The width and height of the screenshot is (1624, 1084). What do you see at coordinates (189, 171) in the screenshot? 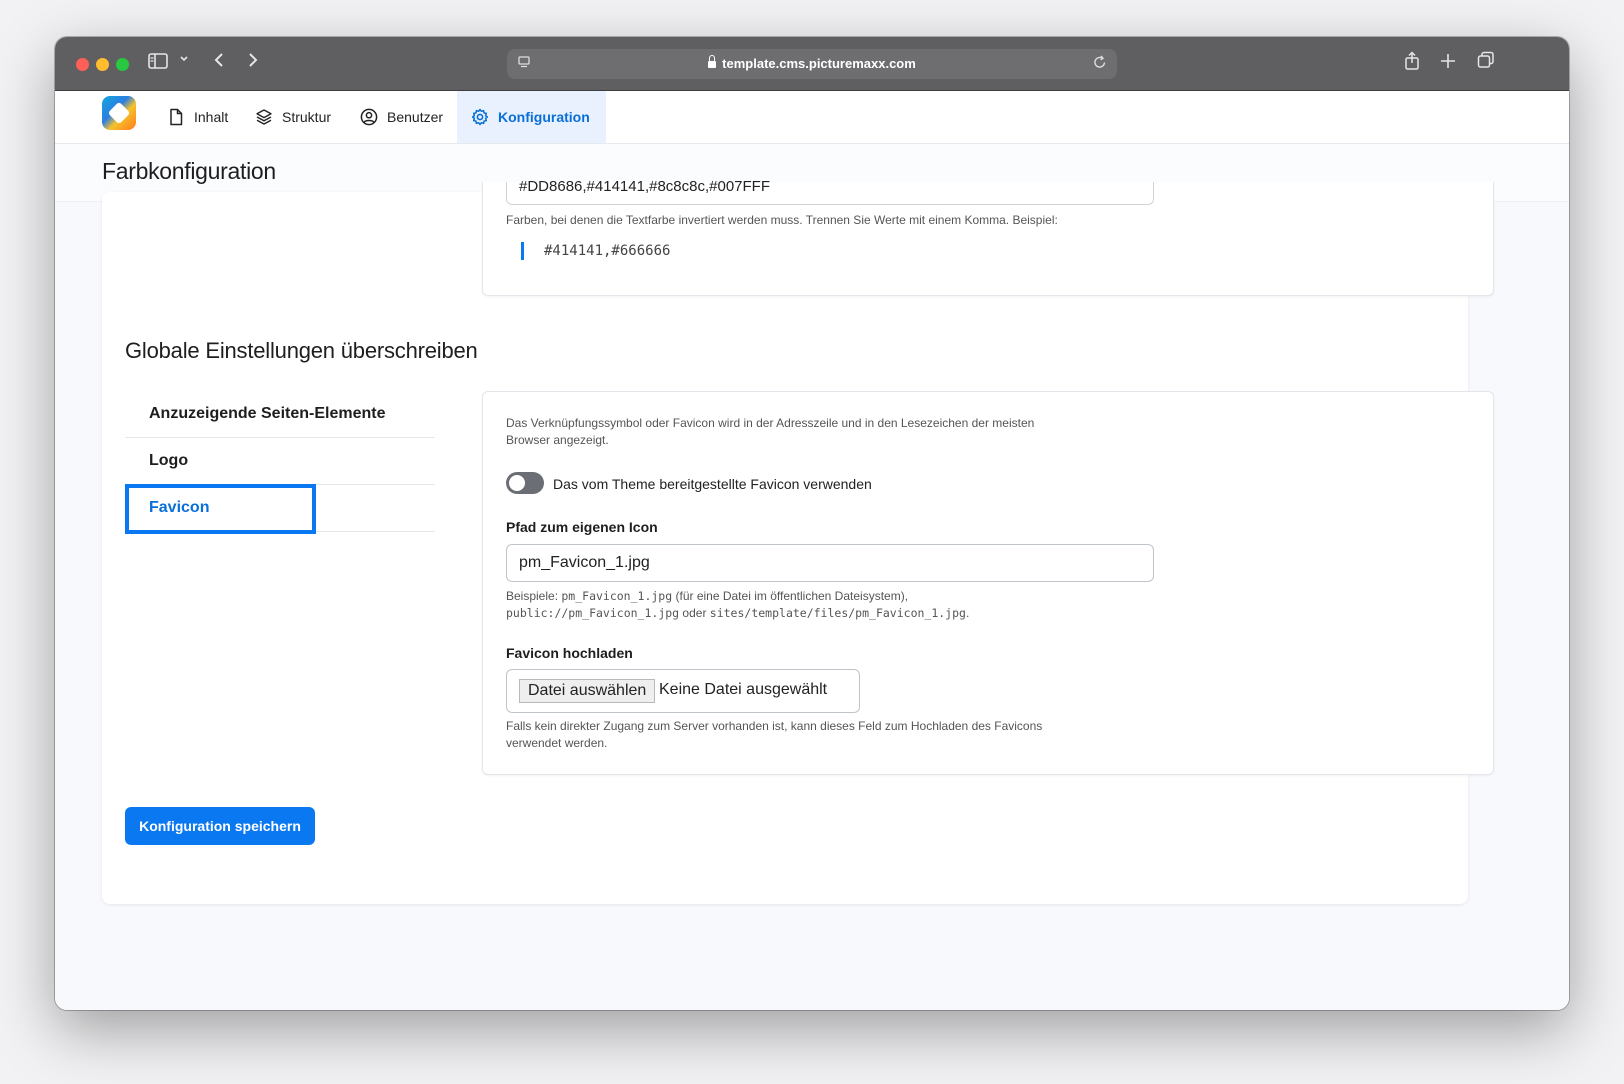
I see `page-title: Farbkonfiguration` at bounding box center [189, 171].